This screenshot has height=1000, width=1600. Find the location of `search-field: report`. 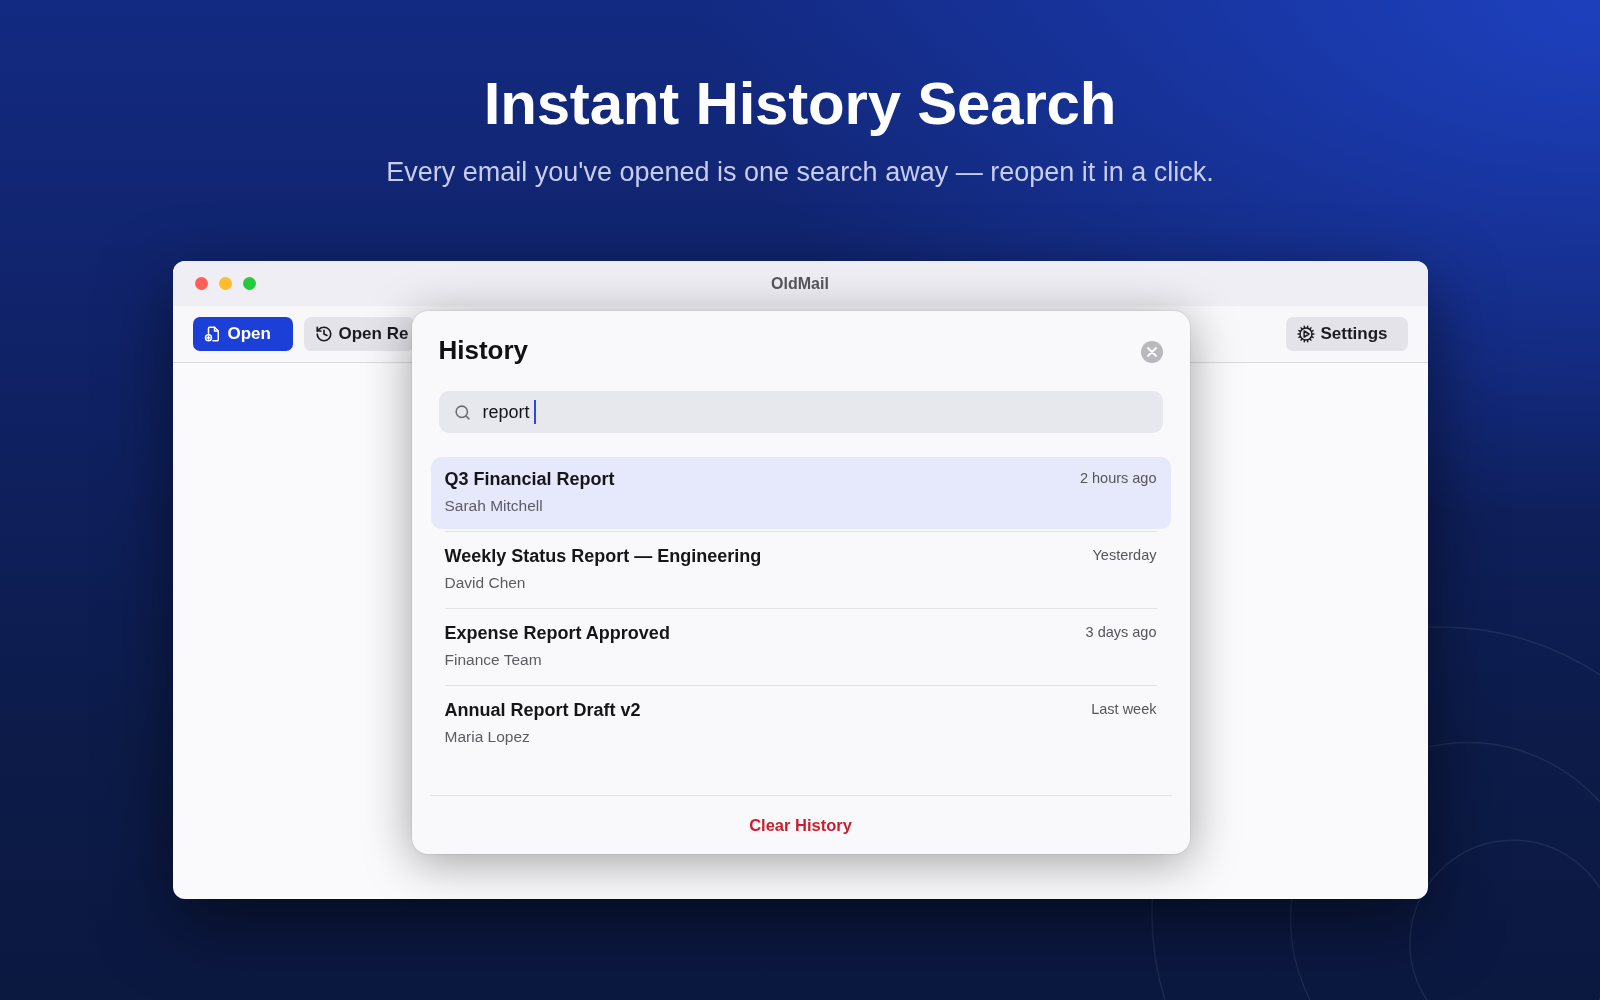

search-field: report is located at coordinates (800, 412).